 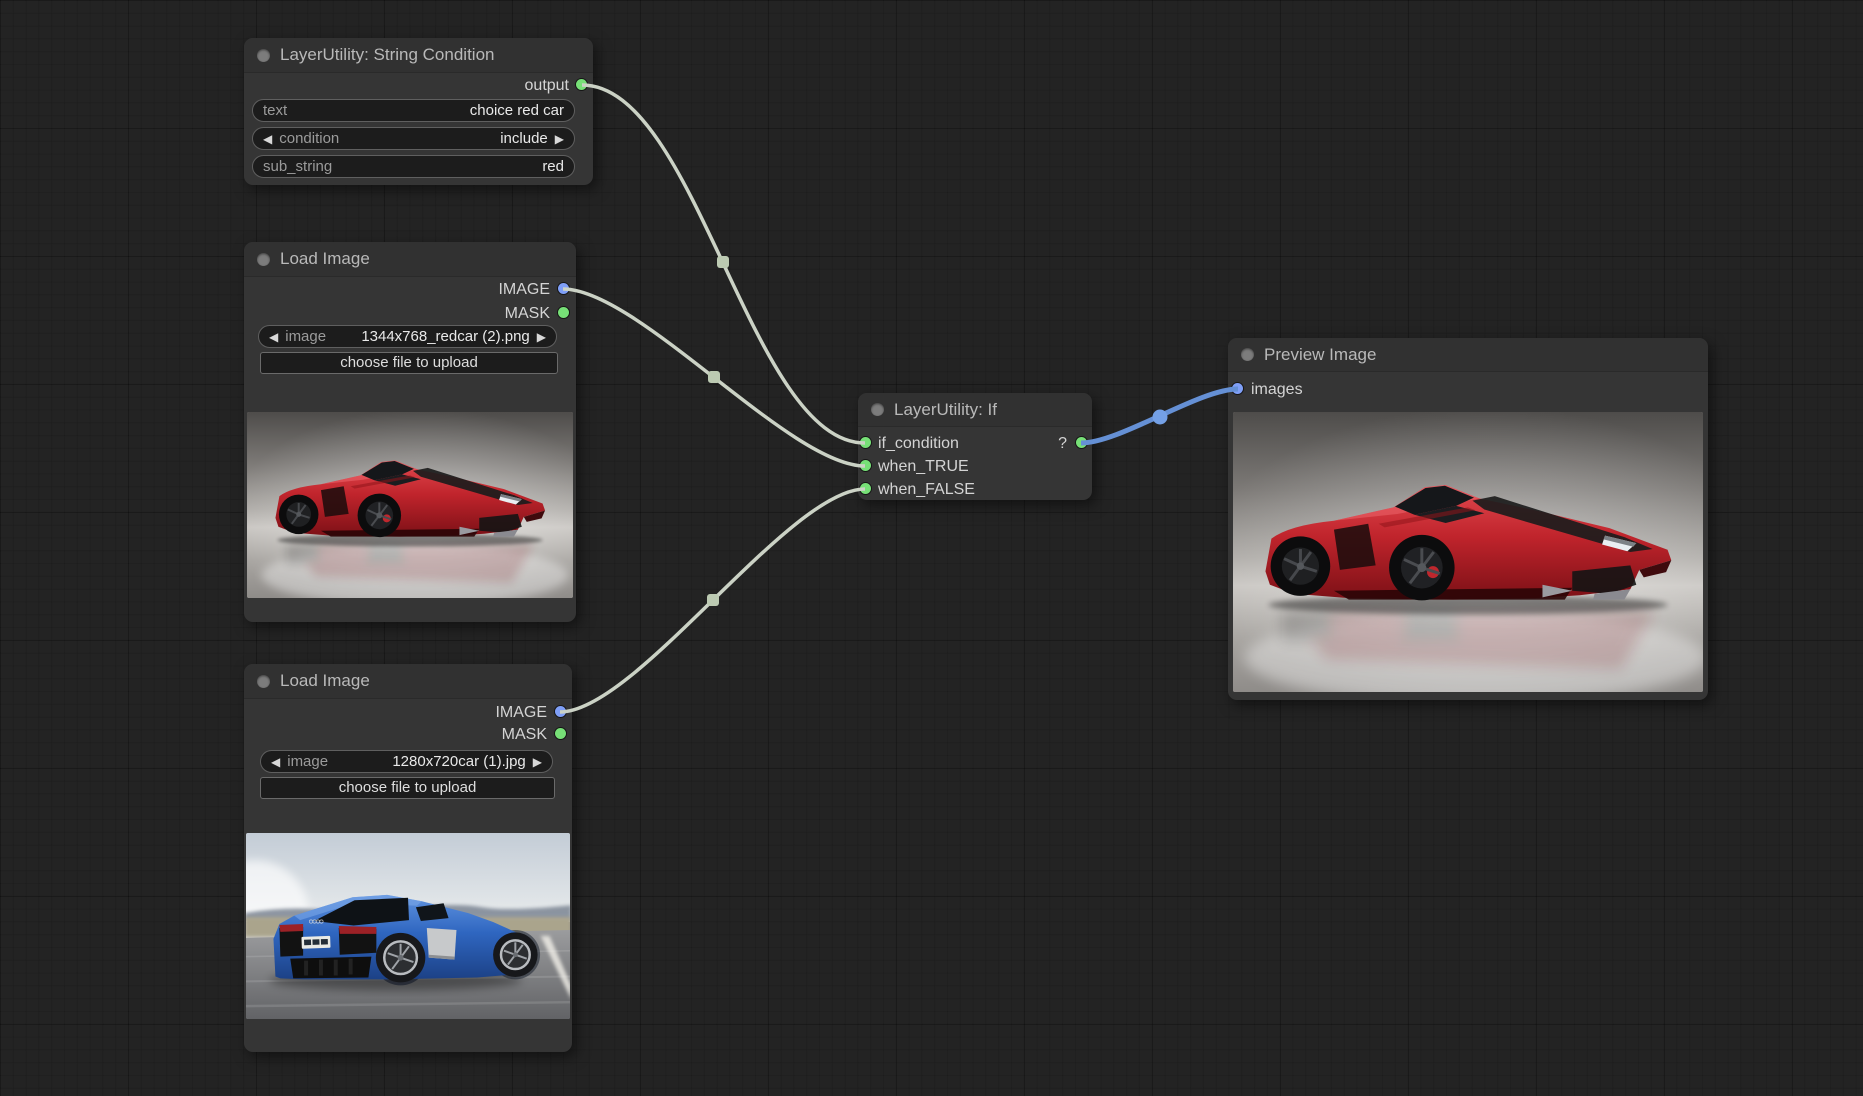 What do you see at coordinates (413, 138) in the screenshot?
I see `widget-condition-combo: ◀ condition include ▶` at bounding box center [413, 138].